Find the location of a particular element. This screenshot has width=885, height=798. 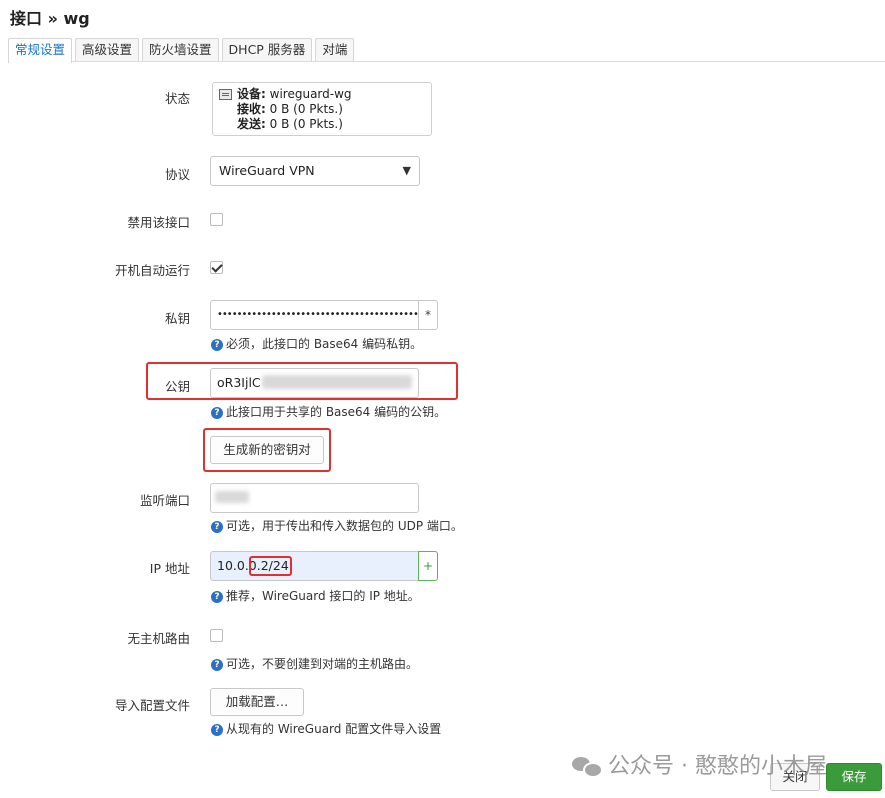

protocol-select: WireGuard VPN ▼ is located at coordinates (315, 171).